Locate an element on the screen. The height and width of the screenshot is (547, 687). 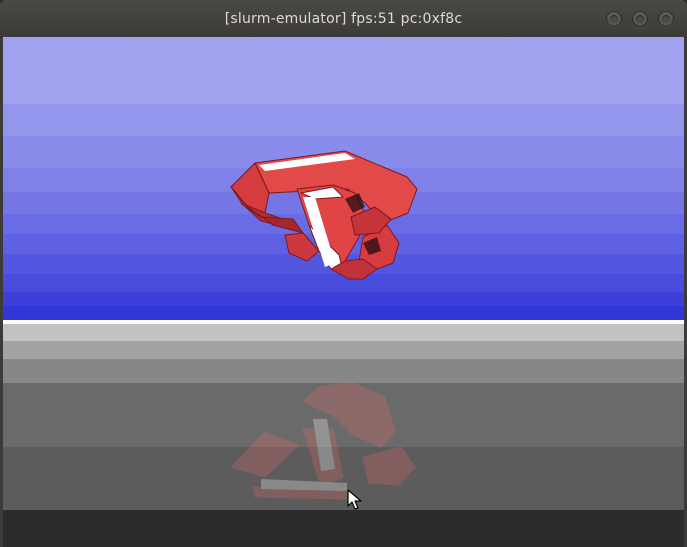
window-titlebar: [slurm-emulator] fps:51 pc:0xf8c is located at coordinates (343, 19).